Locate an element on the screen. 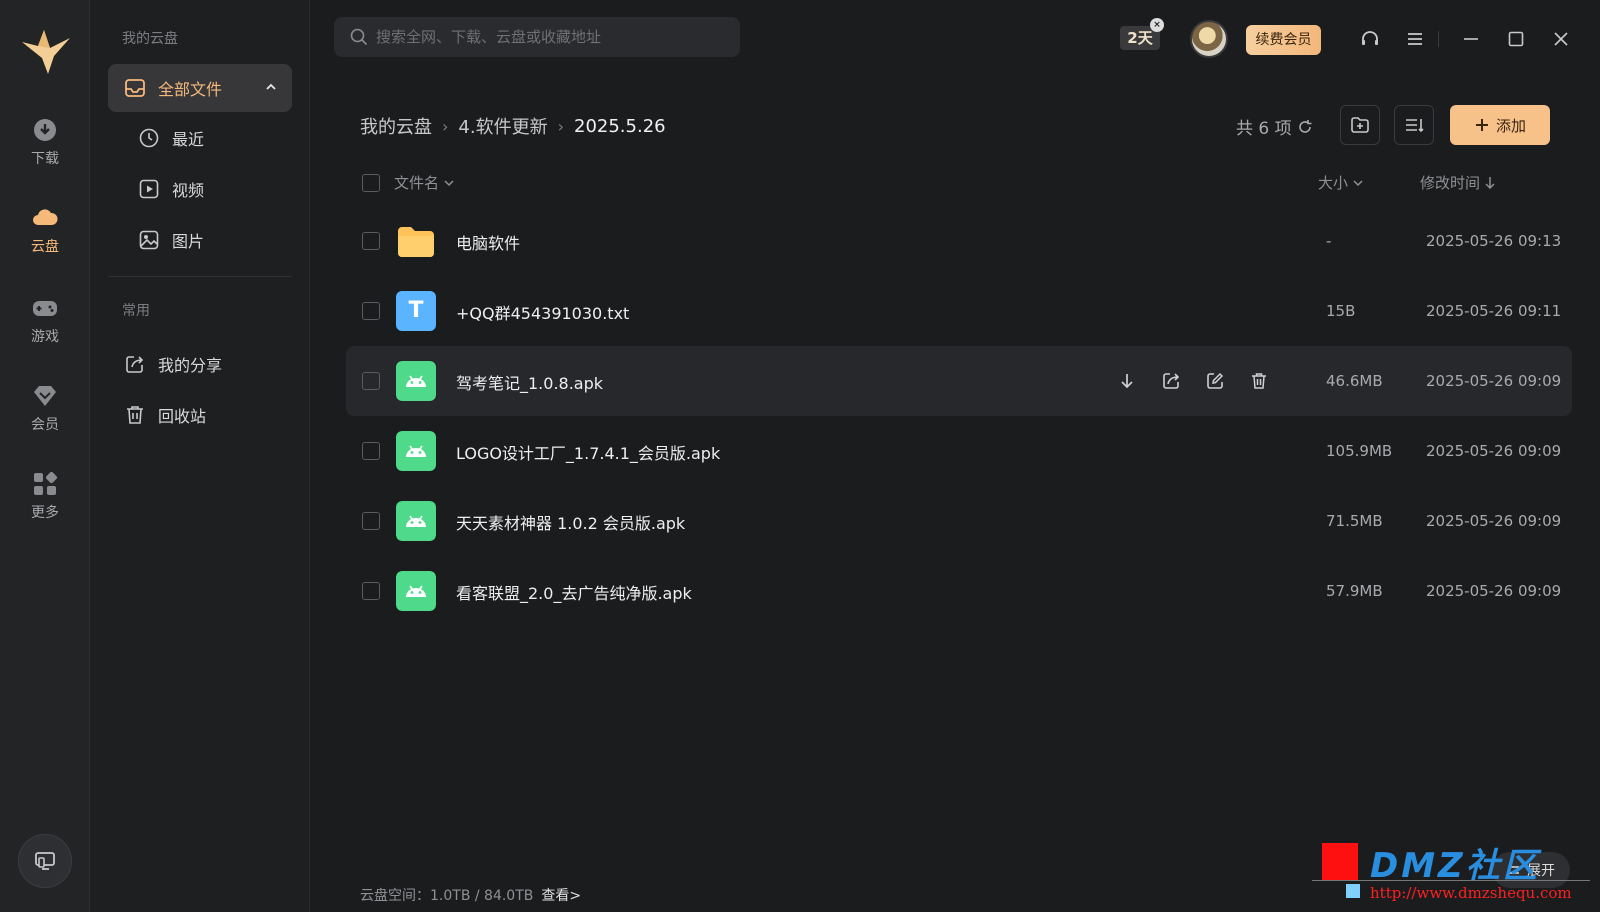  search-bar is located at coordinates (537, 37).